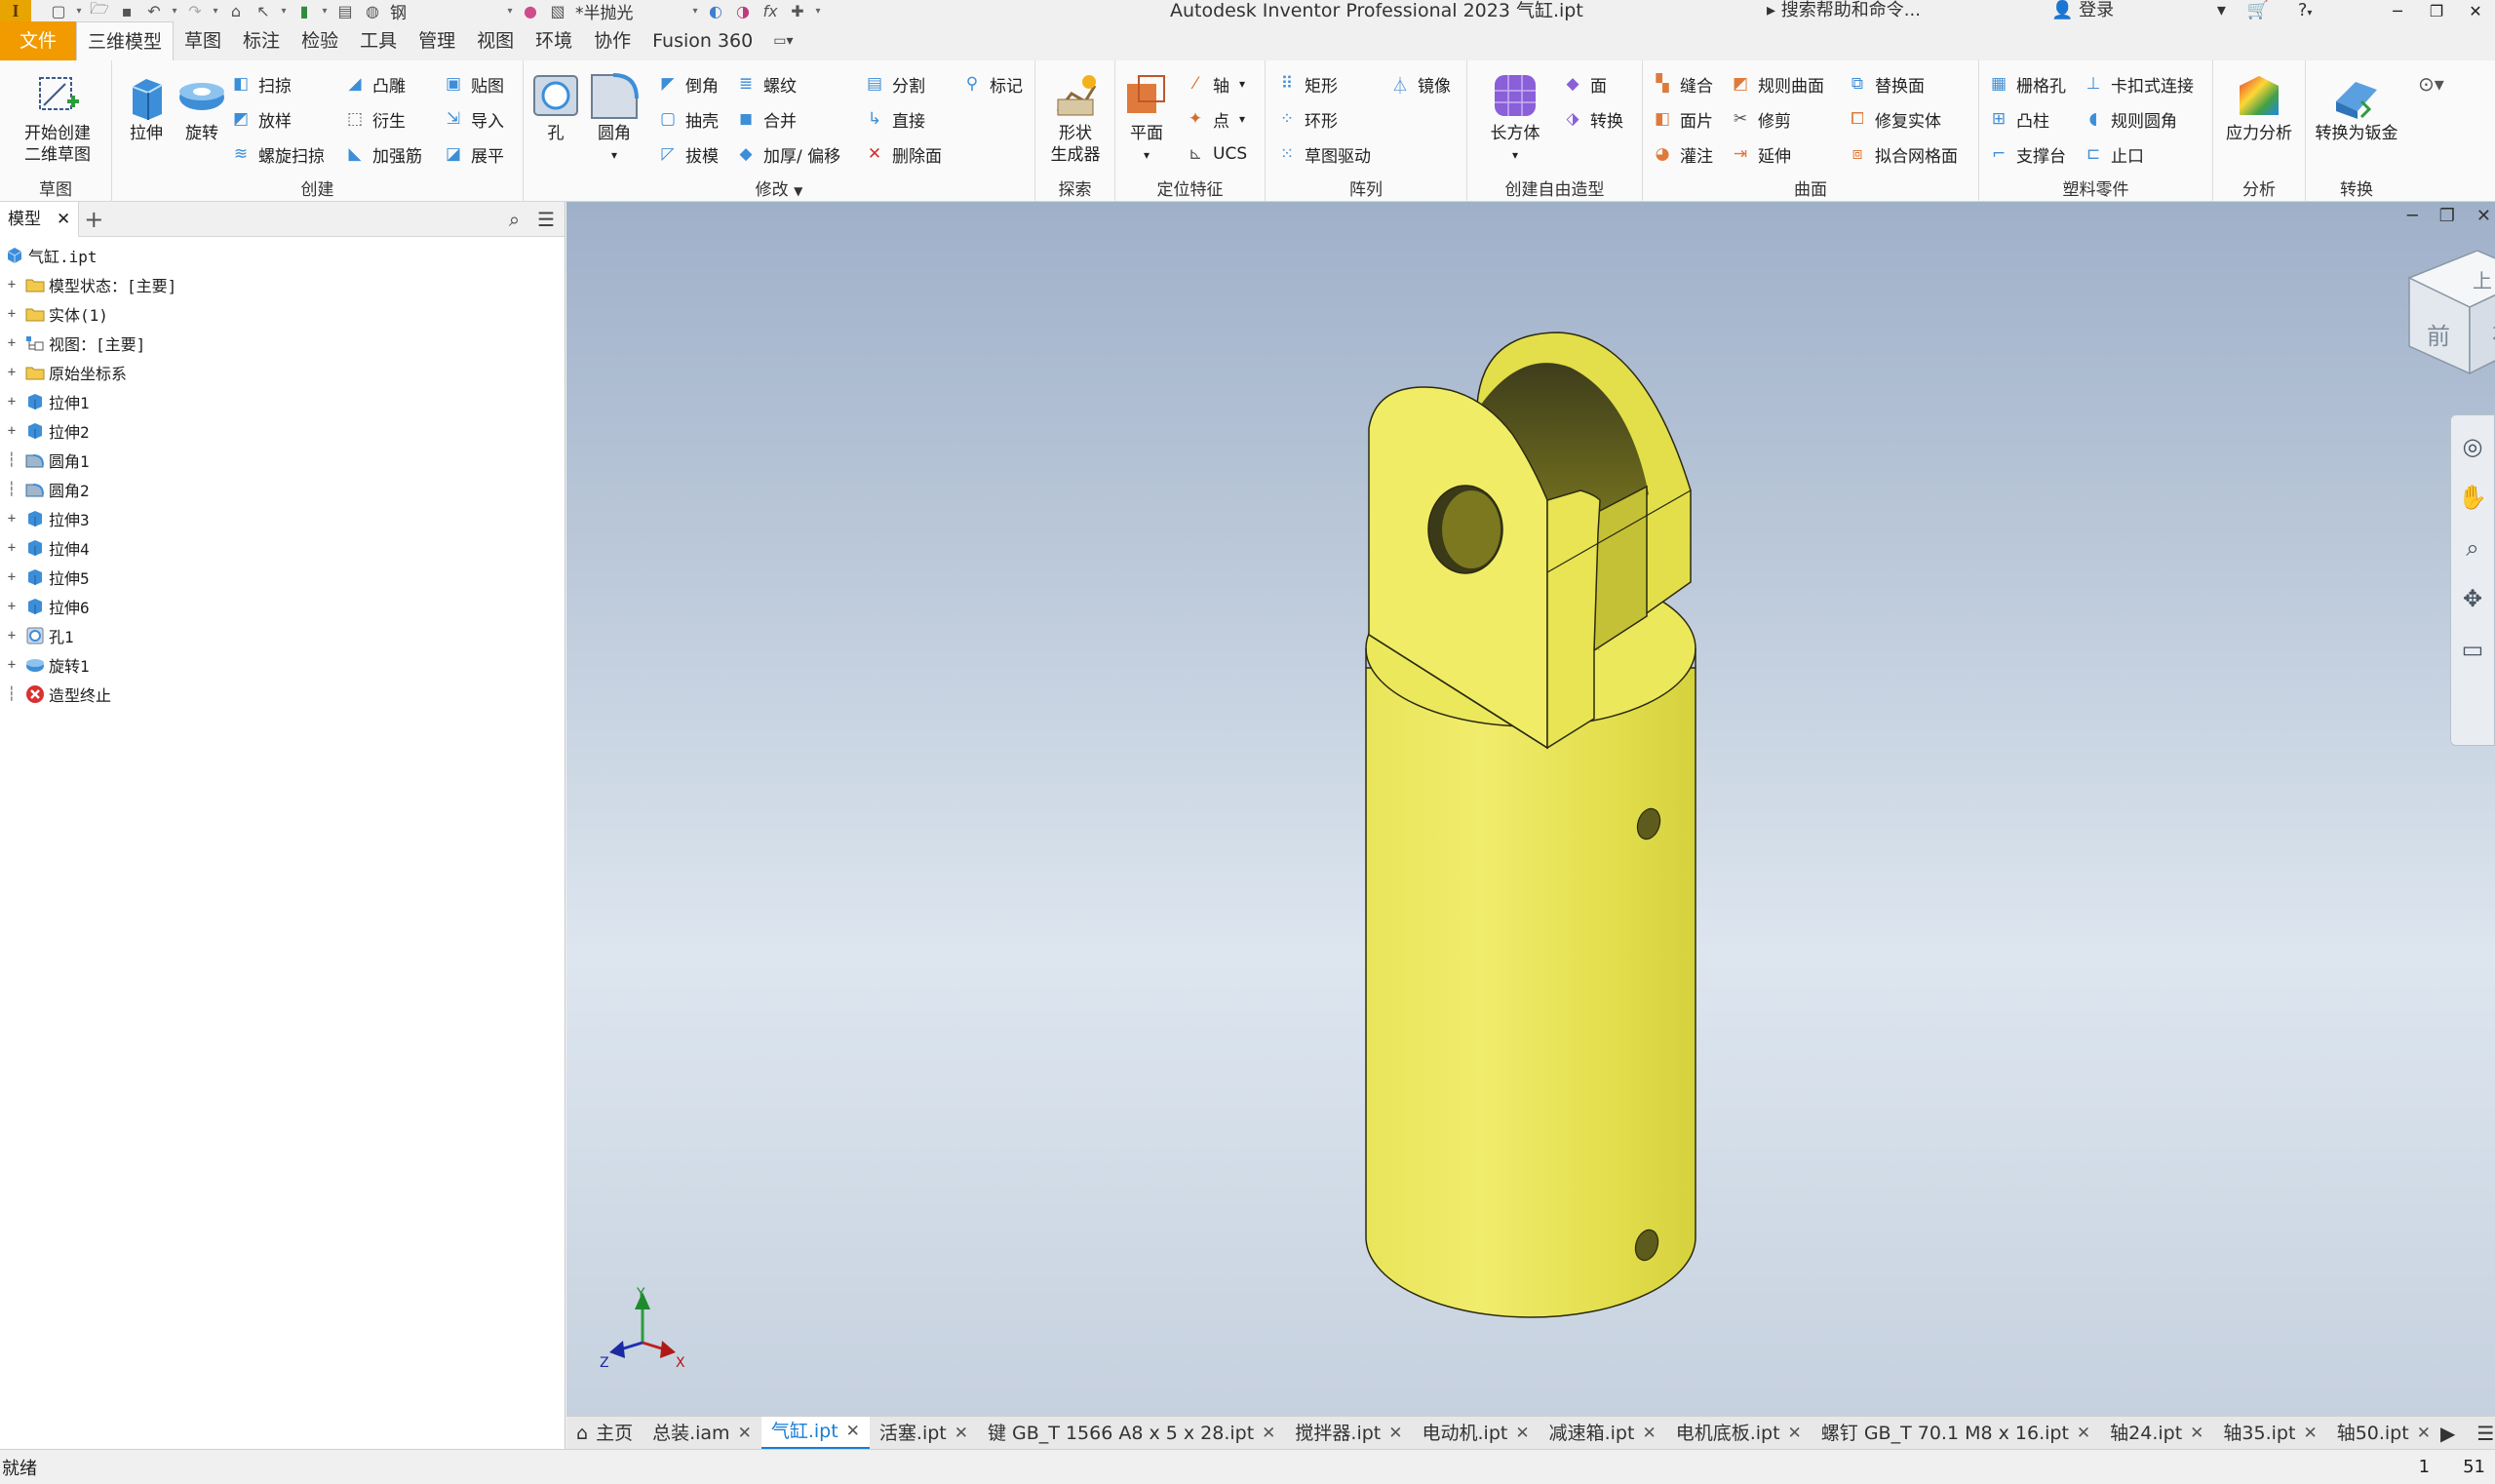 This screenshot has width=2495, height=1484. I want to click on redo-icon: ↷, so click(195, 10).